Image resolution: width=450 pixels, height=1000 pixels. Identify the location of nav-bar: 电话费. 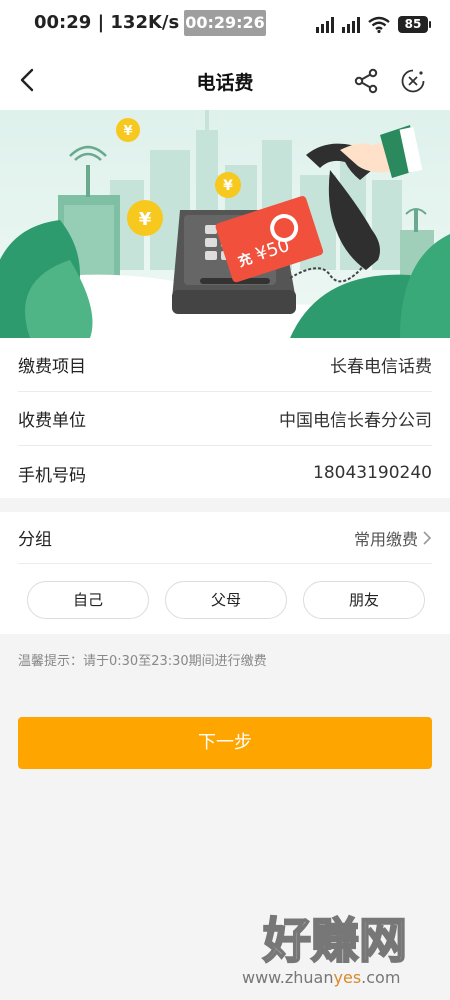
(225, 80).